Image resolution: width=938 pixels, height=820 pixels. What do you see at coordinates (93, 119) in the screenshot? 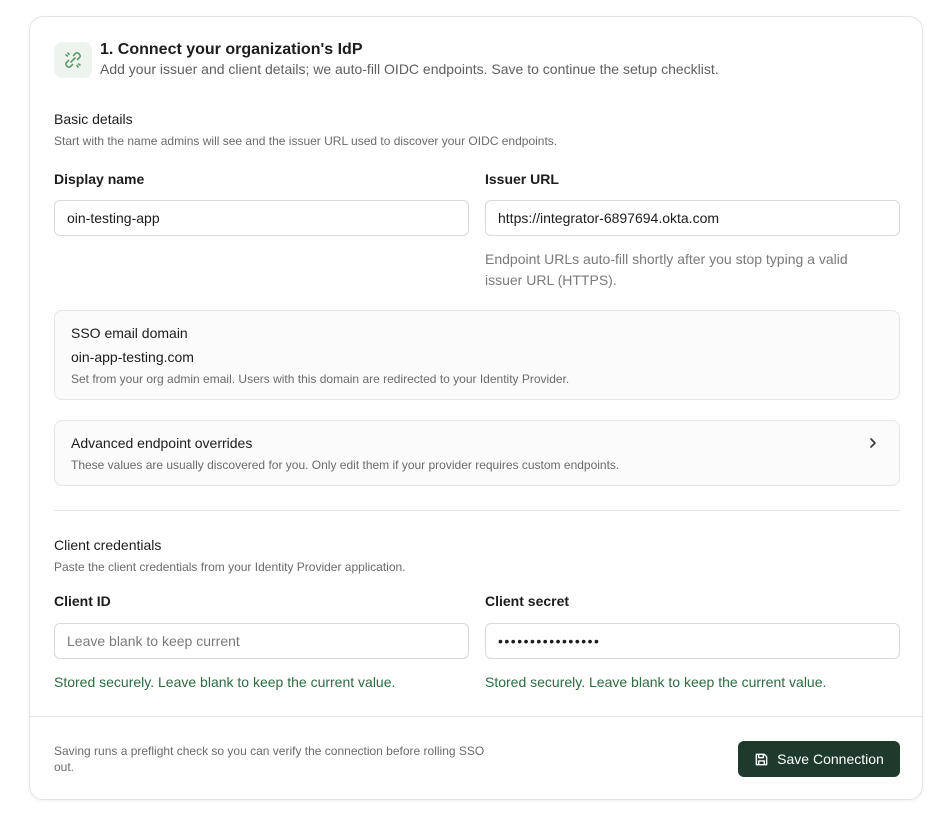
I see `basic-details-title: Basic details` at bounding box center [93, 119].